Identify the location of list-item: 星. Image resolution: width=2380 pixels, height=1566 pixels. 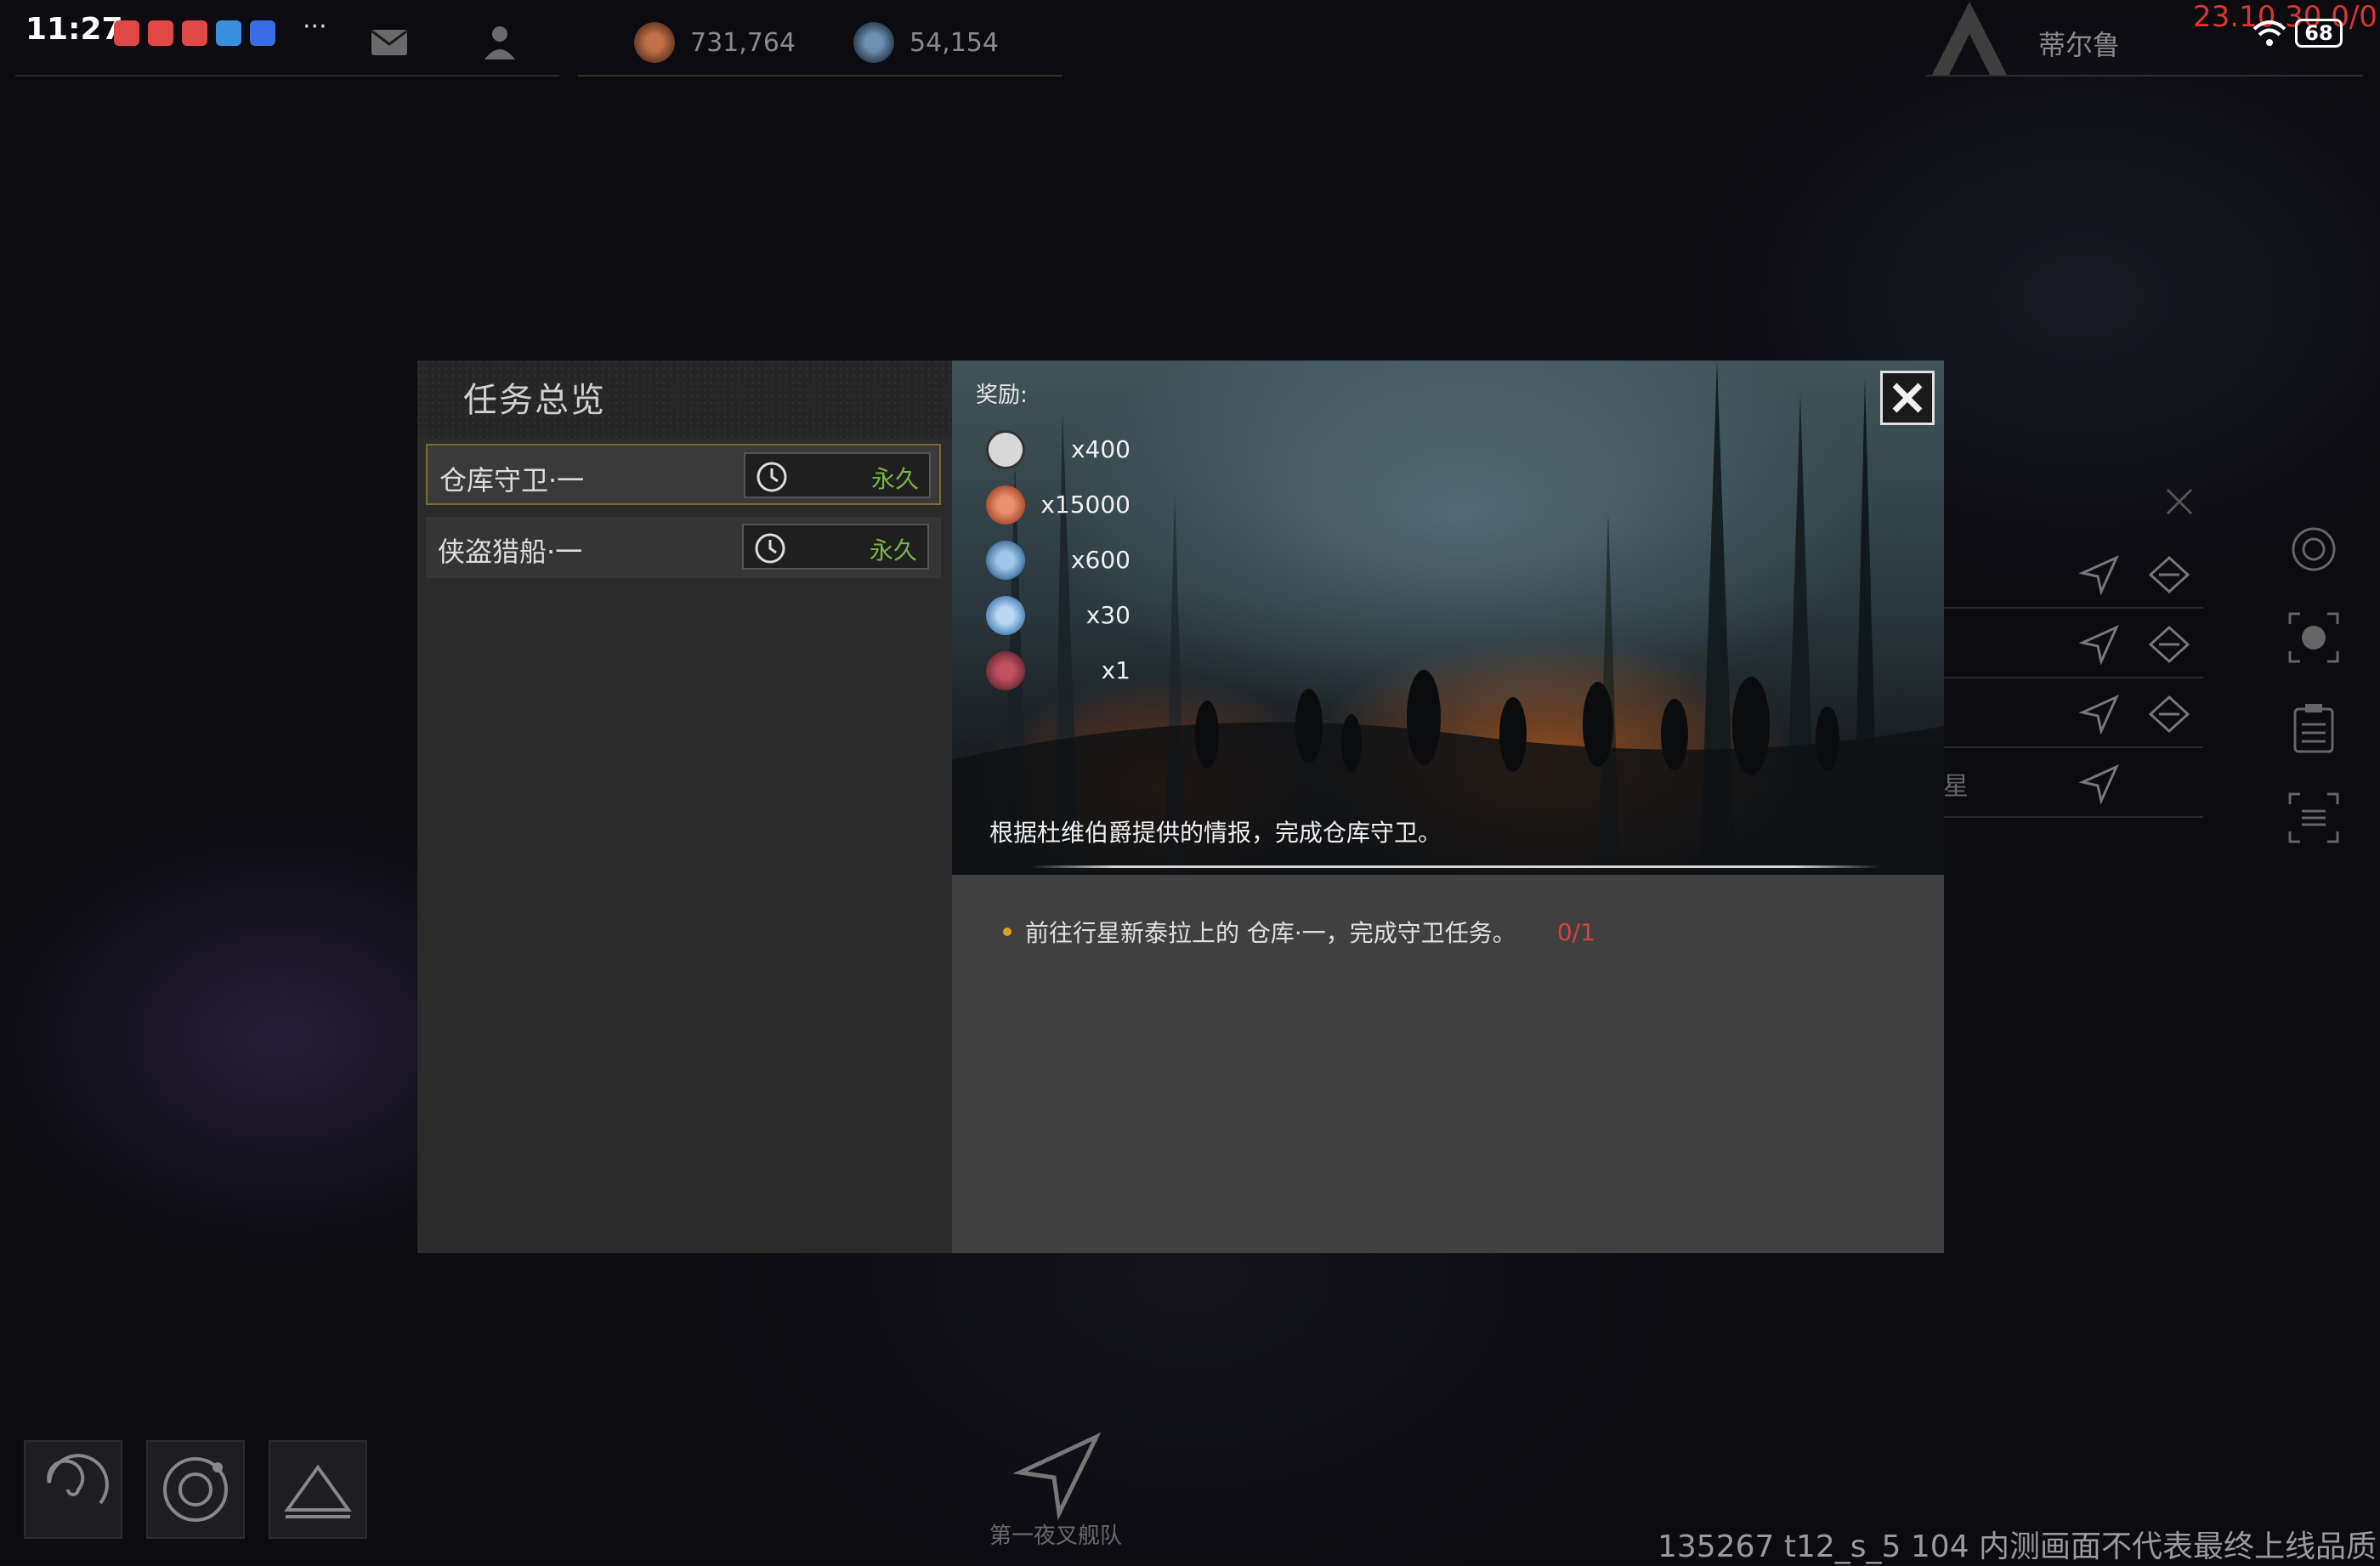
(2073, 783).